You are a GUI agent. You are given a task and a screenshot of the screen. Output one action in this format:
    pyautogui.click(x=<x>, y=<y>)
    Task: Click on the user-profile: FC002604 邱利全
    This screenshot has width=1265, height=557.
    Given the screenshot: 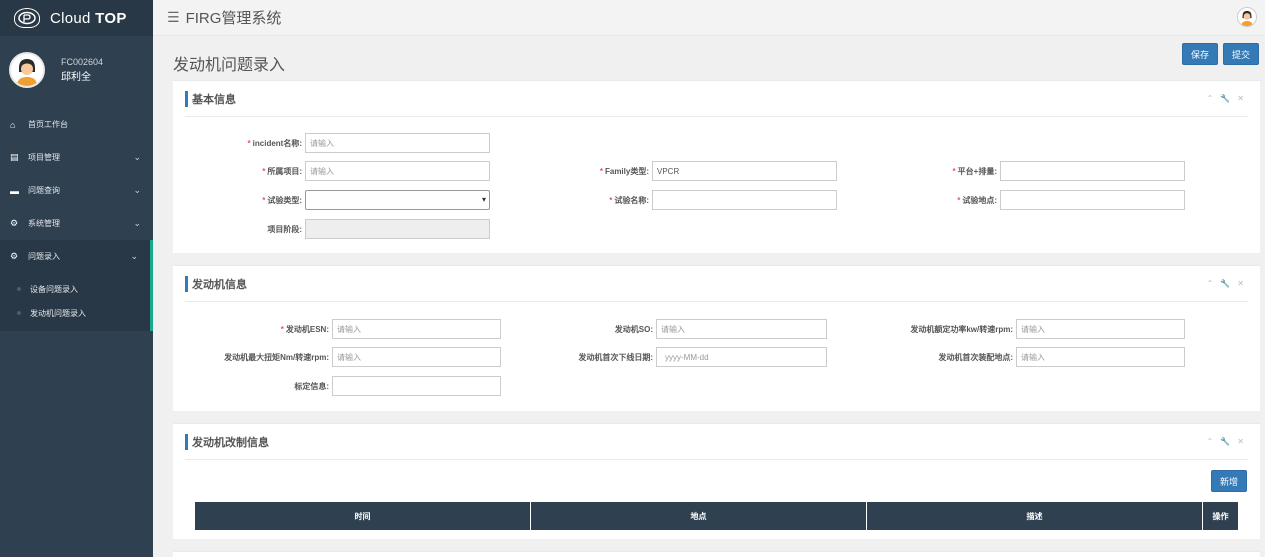 What is the action you would take?
    pyautogui.click(x=76, y=70)
    